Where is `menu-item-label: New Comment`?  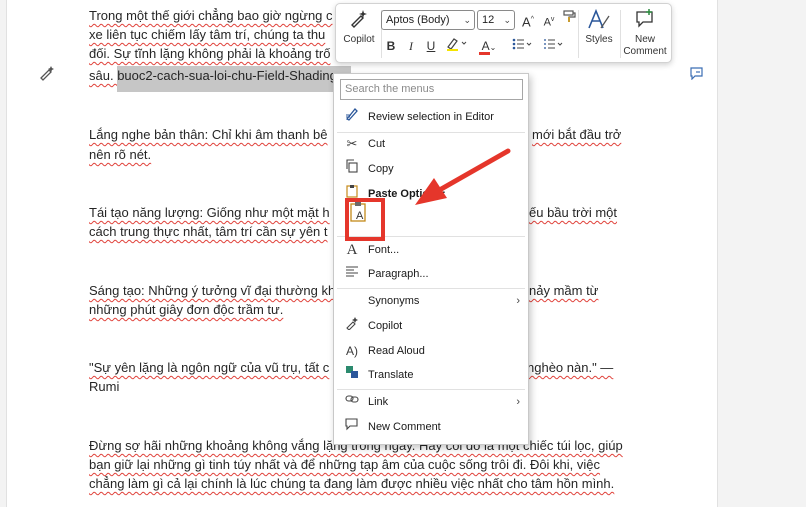 menu-item-label: New Comment is located at coordinates (404, 427).